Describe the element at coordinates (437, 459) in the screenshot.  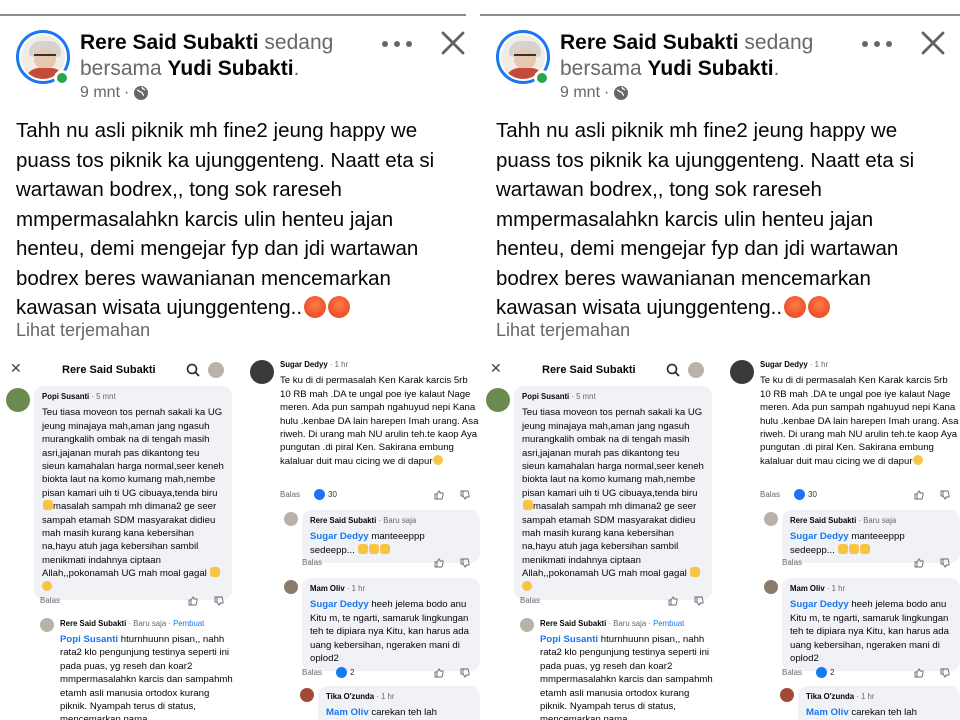
I see `smile-emoji-icon` at that location.